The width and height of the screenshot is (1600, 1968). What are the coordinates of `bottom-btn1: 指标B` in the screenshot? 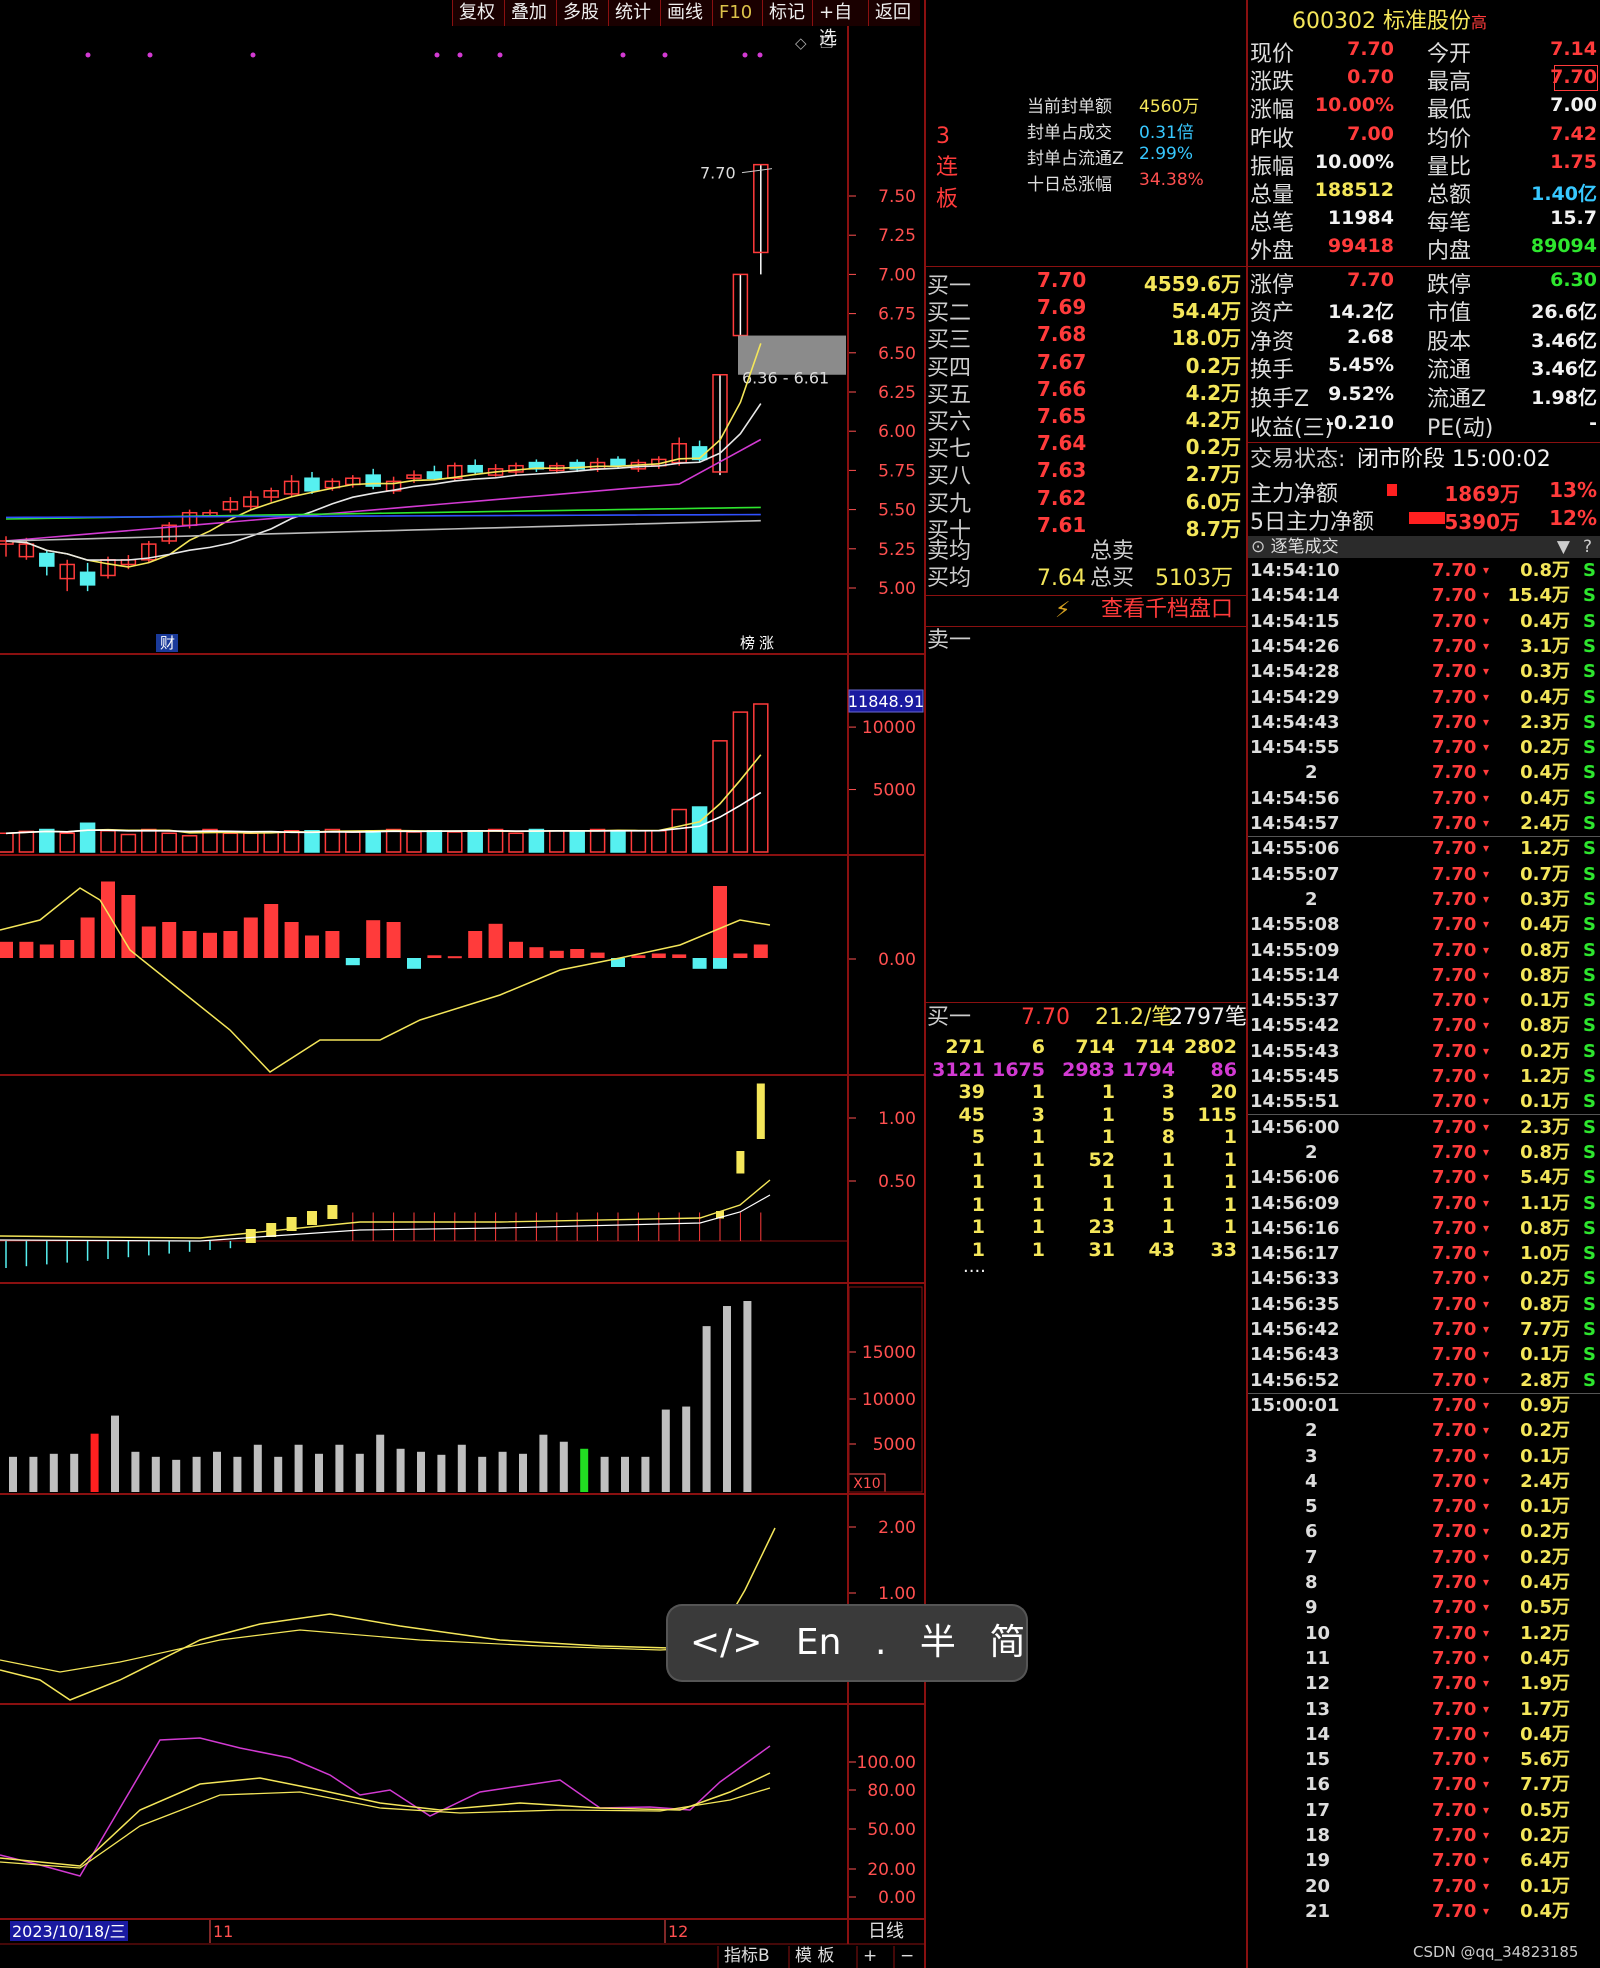 It's located at (747, 1956).